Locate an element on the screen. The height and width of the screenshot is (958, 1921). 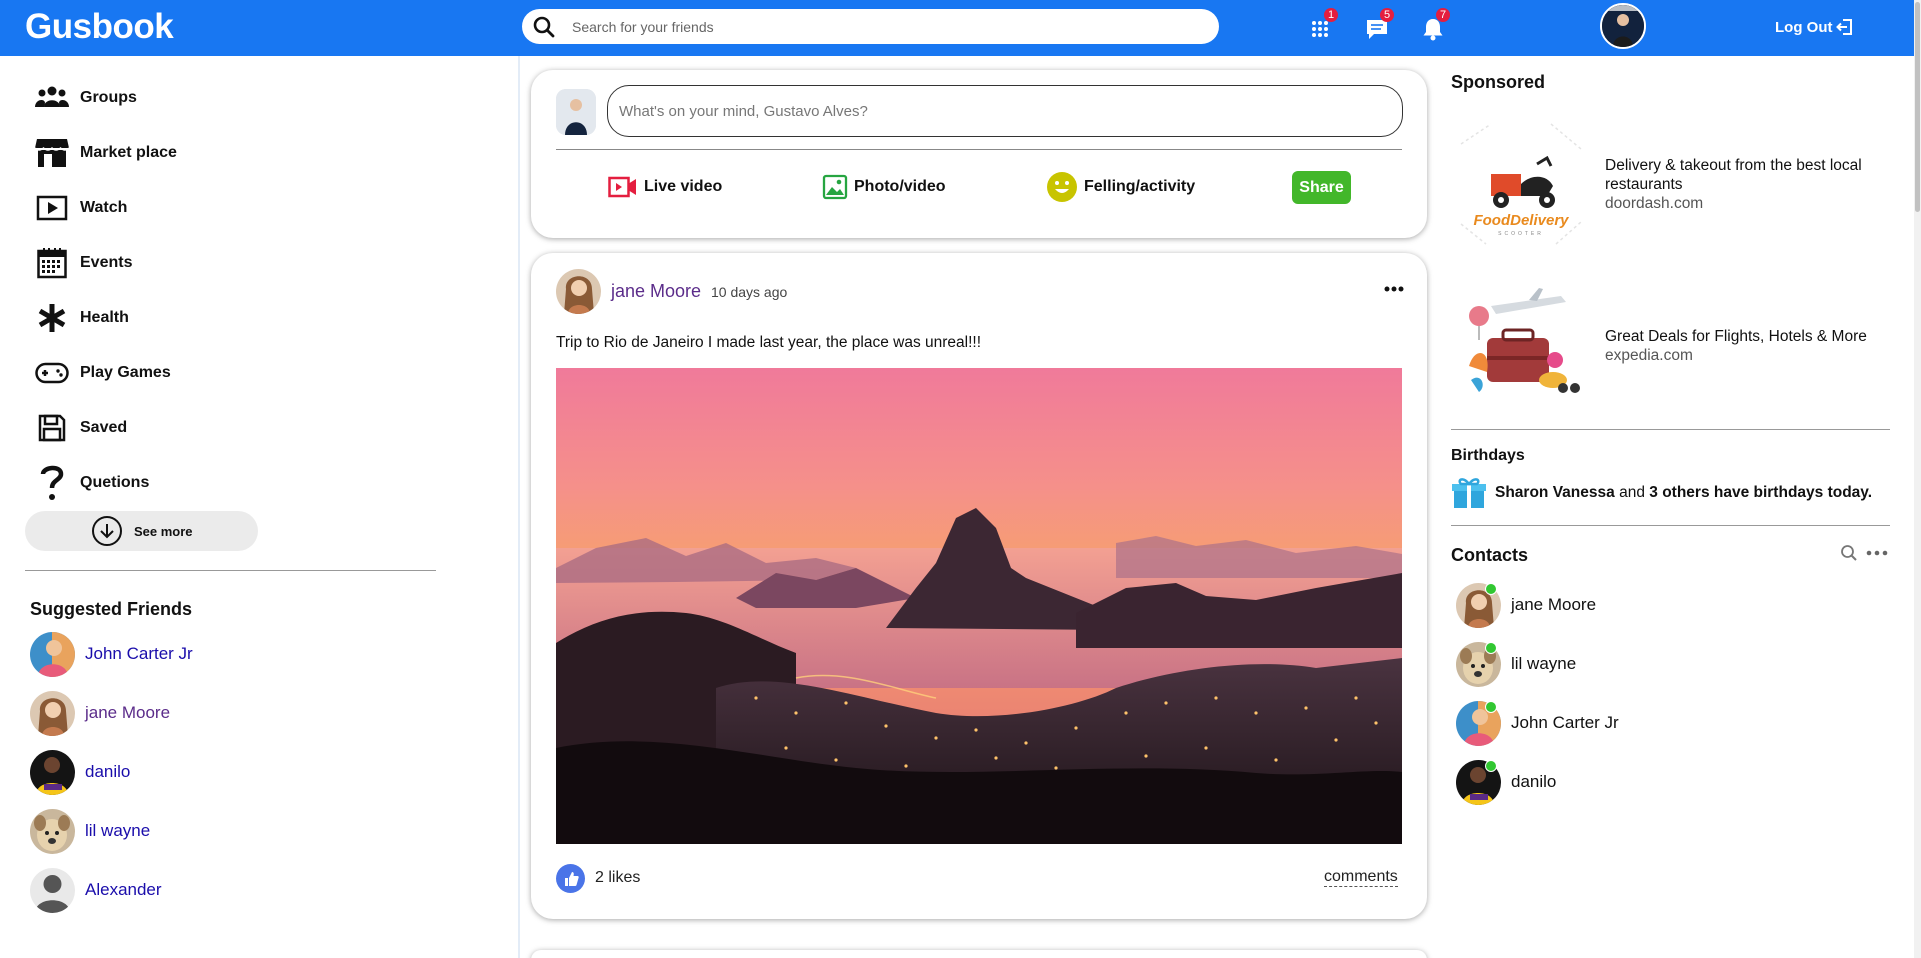
messages-button: 5 is located at coordinates (1378, 26).